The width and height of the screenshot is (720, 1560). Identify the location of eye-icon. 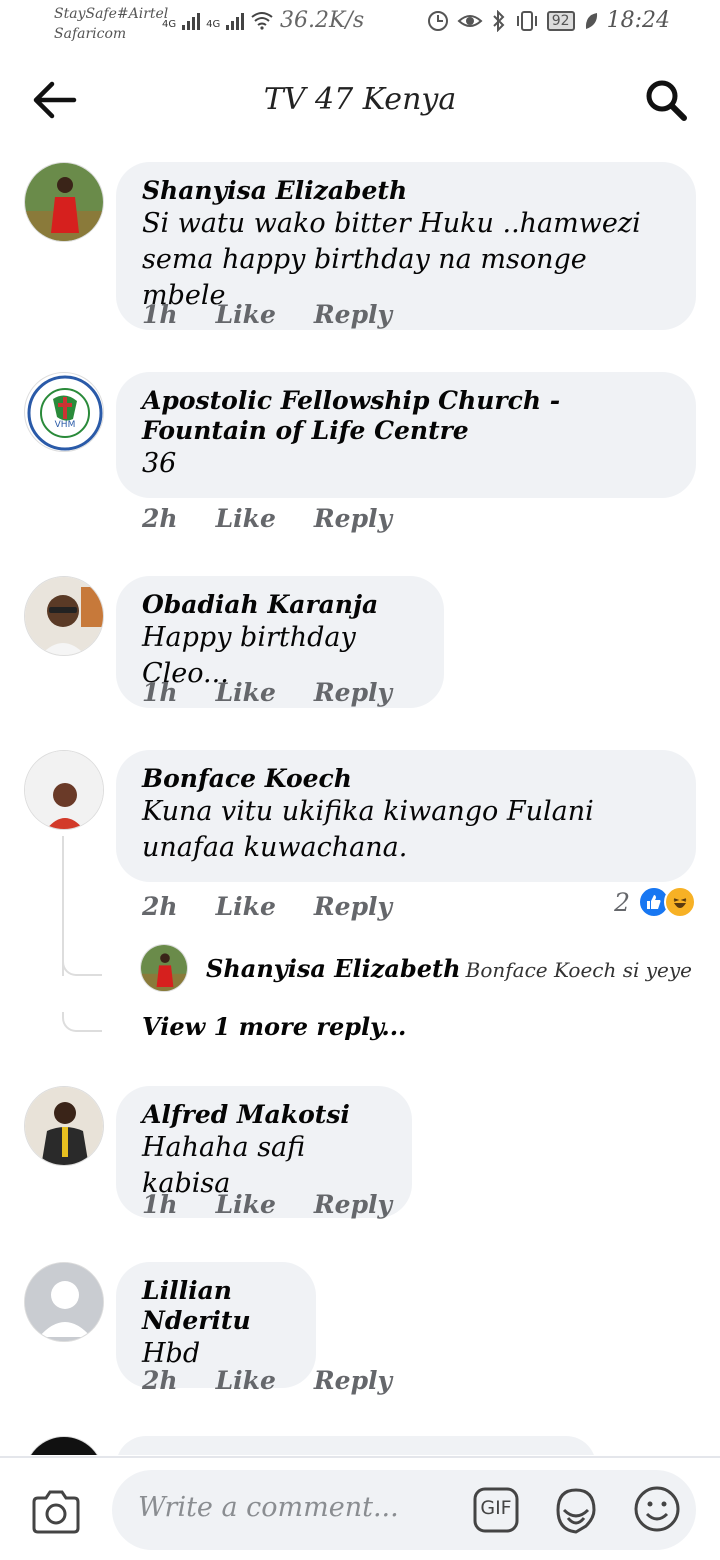
(470, 20).